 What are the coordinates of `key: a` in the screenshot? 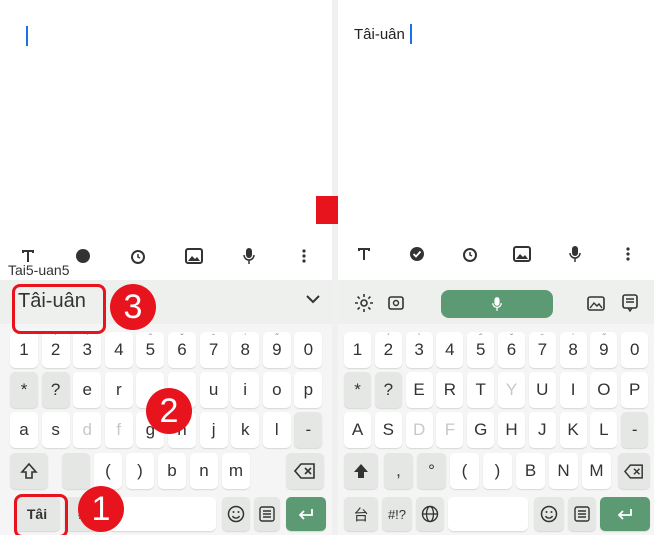 It's located at (24, 430).